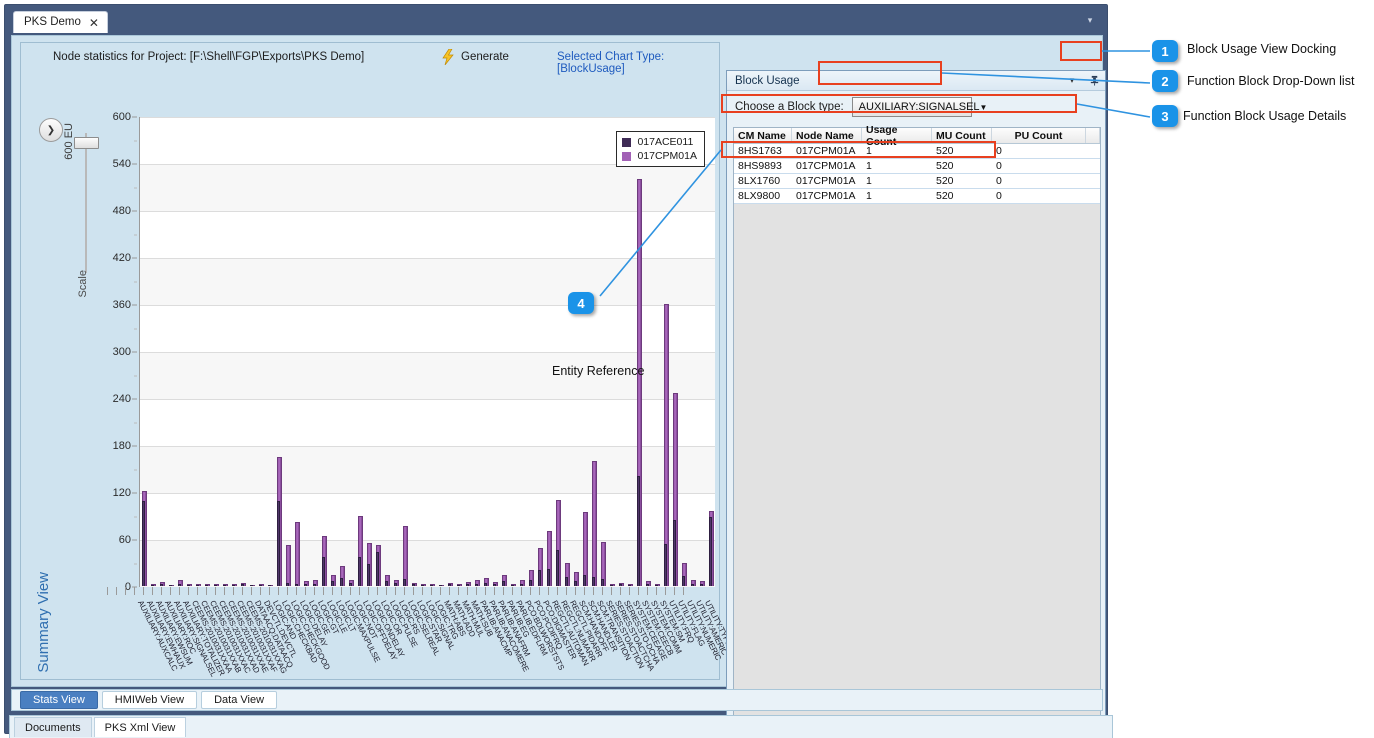  I want to click on scale-slider-track, so click(86, 203).